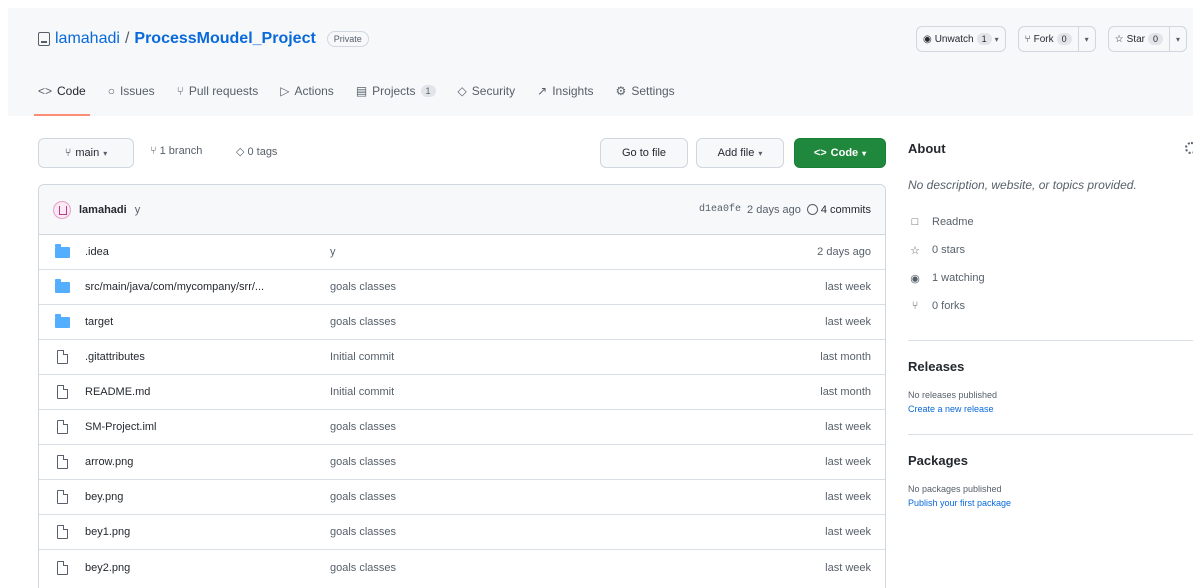 The image size is (1193, 588). I want to click on about-item-label: 0 forks, so click(949, 306).